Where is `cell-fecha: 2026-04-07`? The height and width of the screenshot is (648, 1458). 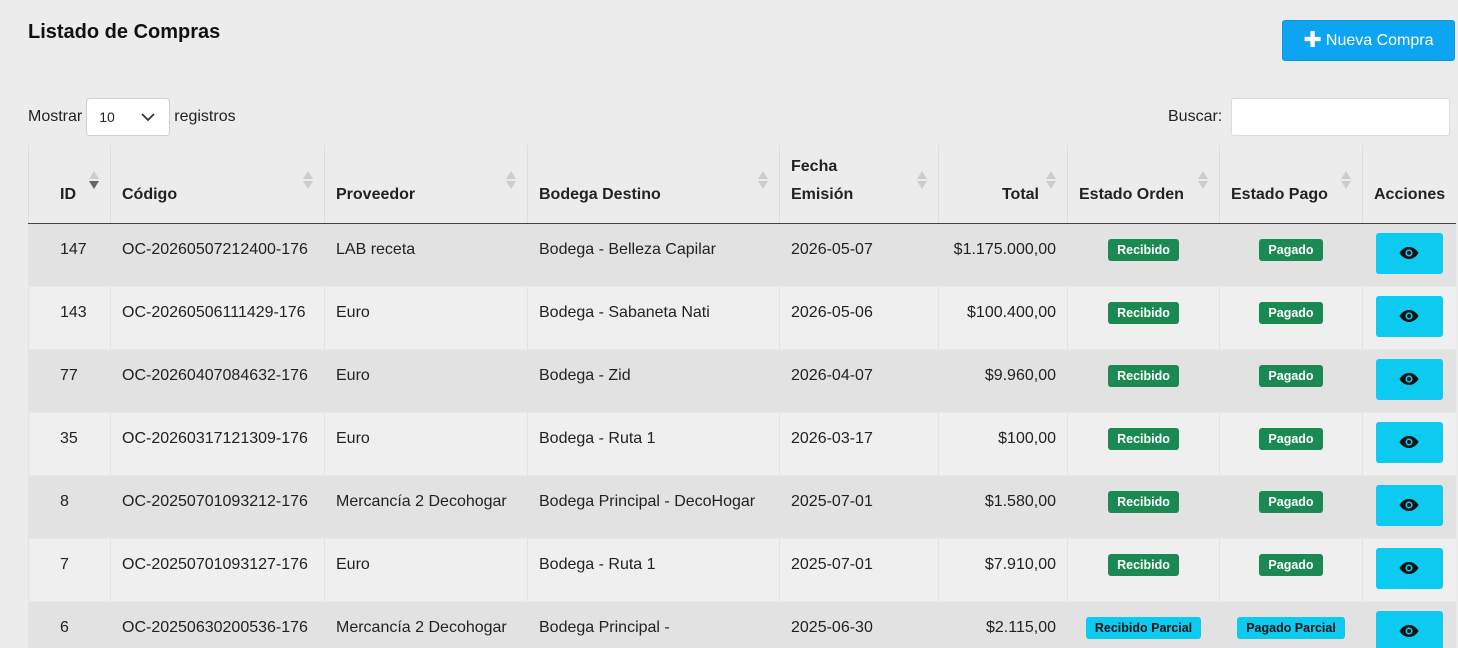
cell-fecha: 2026-04-07 is located at coordinates (859, 381).